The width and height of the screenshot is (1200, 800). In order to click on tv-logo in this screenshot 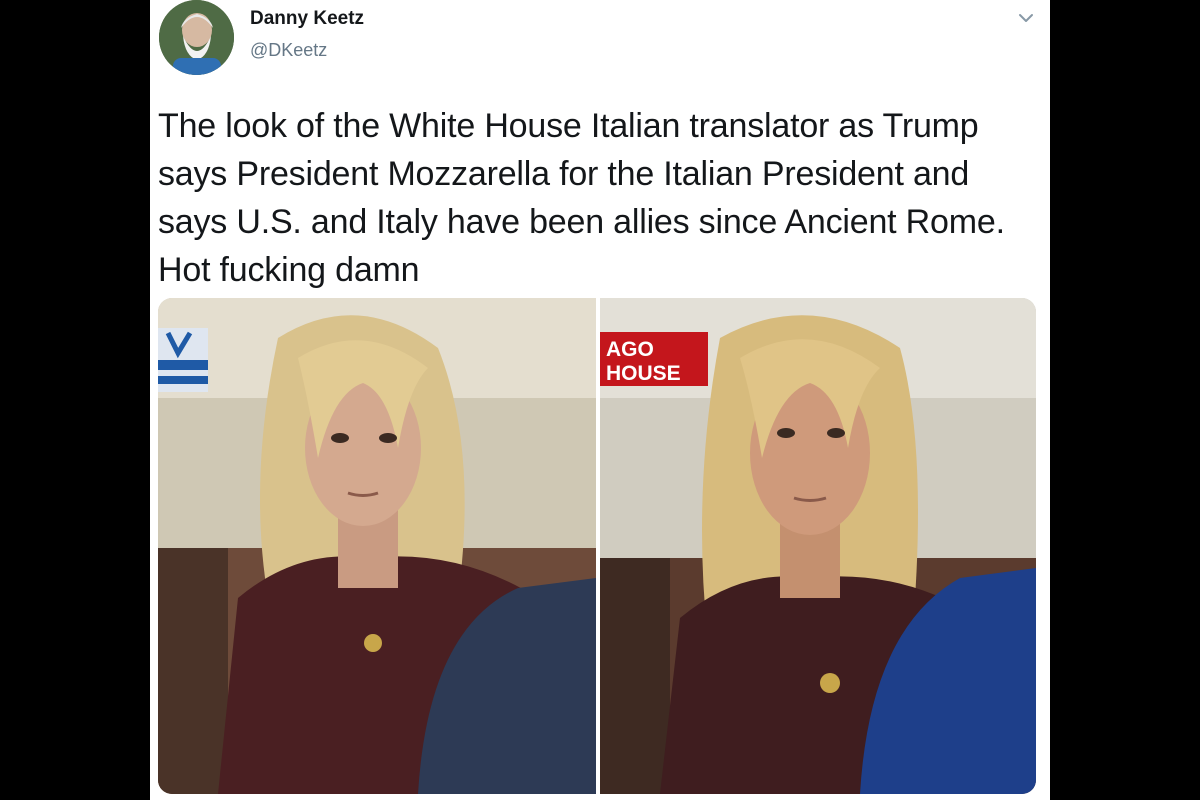, I will do `click(183, 360)`.